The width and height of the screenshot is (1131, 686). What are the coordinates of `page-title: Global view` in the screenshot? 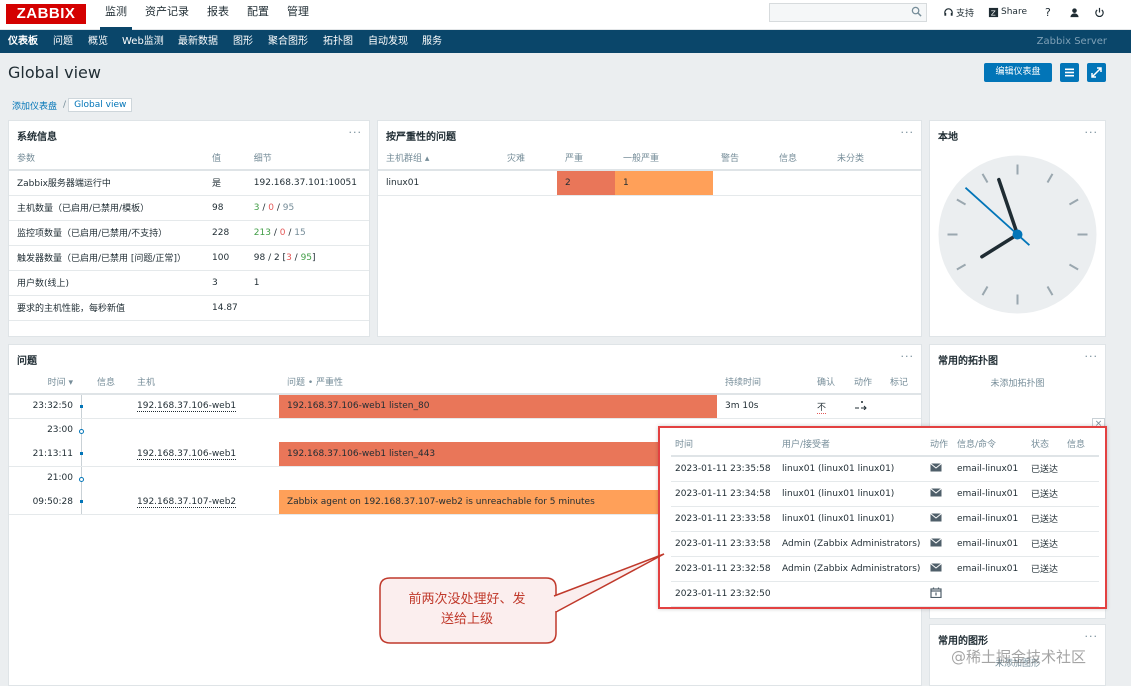 It's located at (54, 72).